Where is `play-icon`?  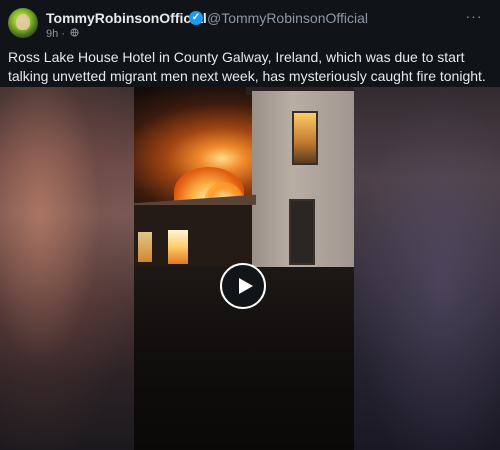 play-icon is located at coordinates (246, 286).